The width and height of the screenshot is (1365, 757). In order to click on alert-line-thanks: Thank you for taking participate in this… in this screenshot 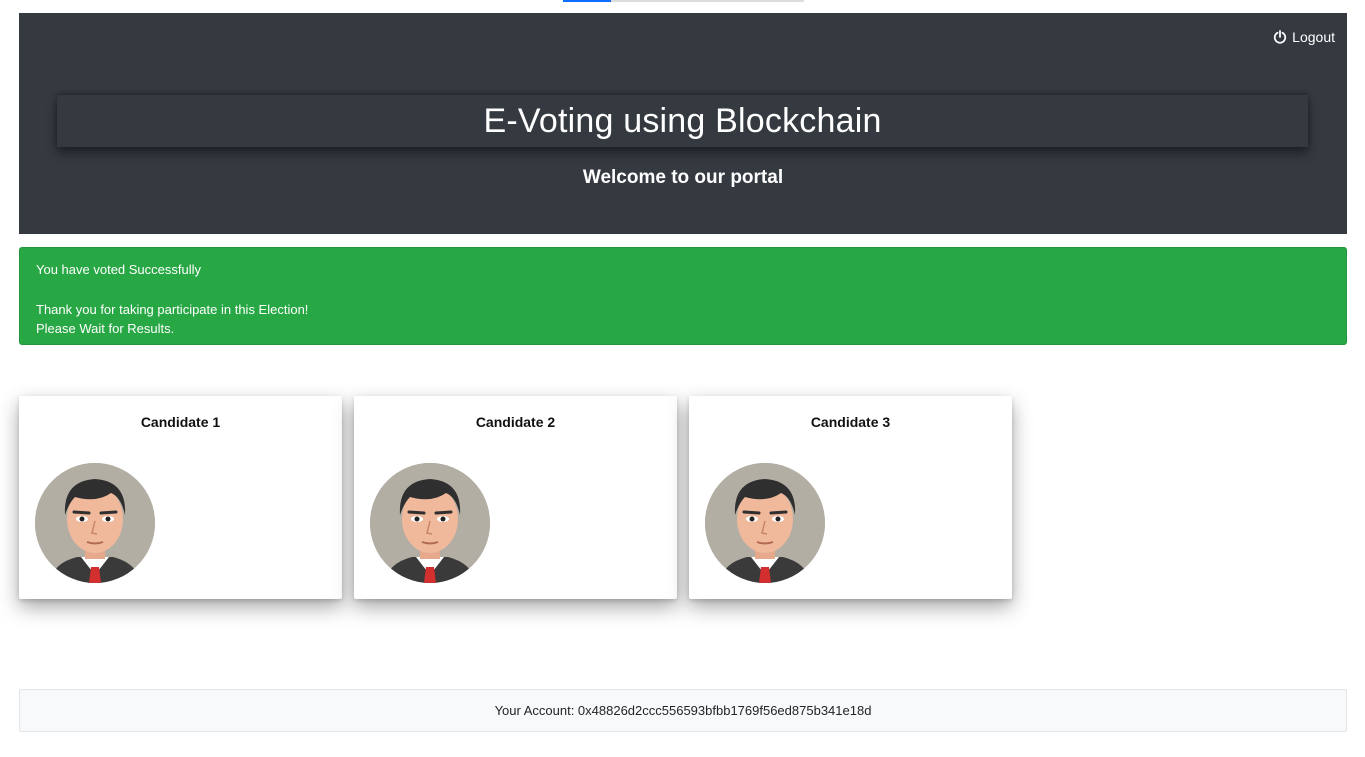, I will do `click(172, 309)`.